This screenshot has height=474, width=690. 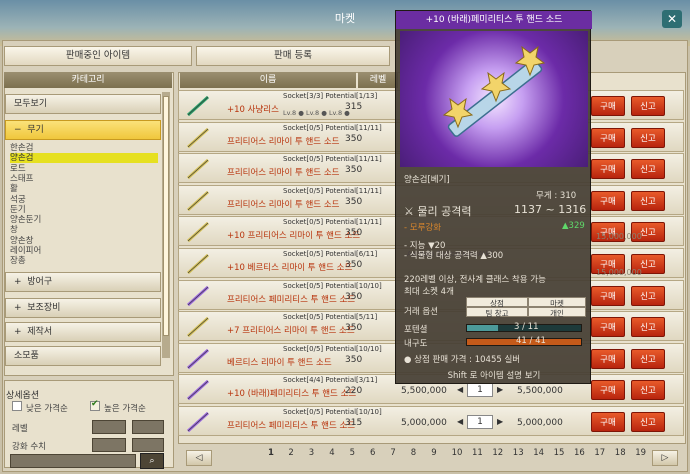 I want to click on trade-label: 거래 옵션, so click(x=421, y=312).